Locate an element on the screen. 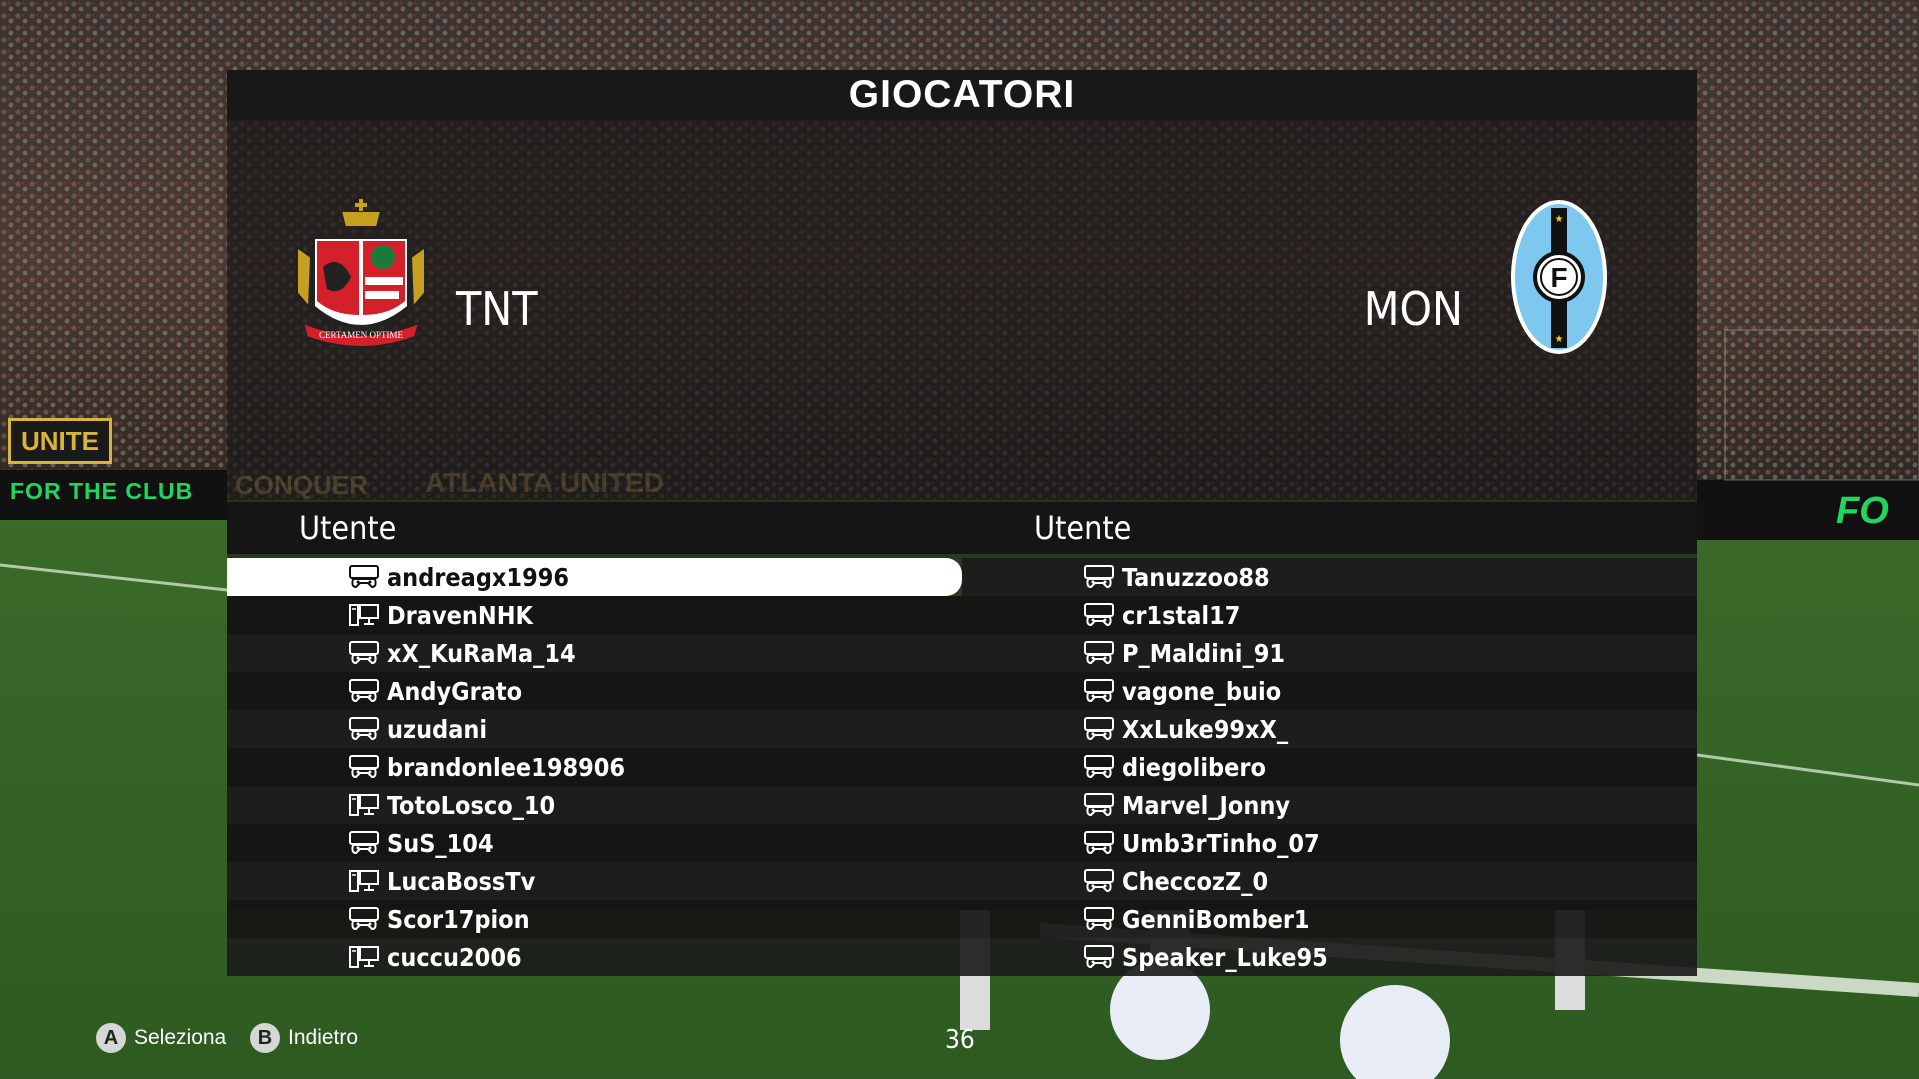 The width and height of the screenshot is (1919, 1079). player-name: DravenNHK is located at coordinates (460, 615).